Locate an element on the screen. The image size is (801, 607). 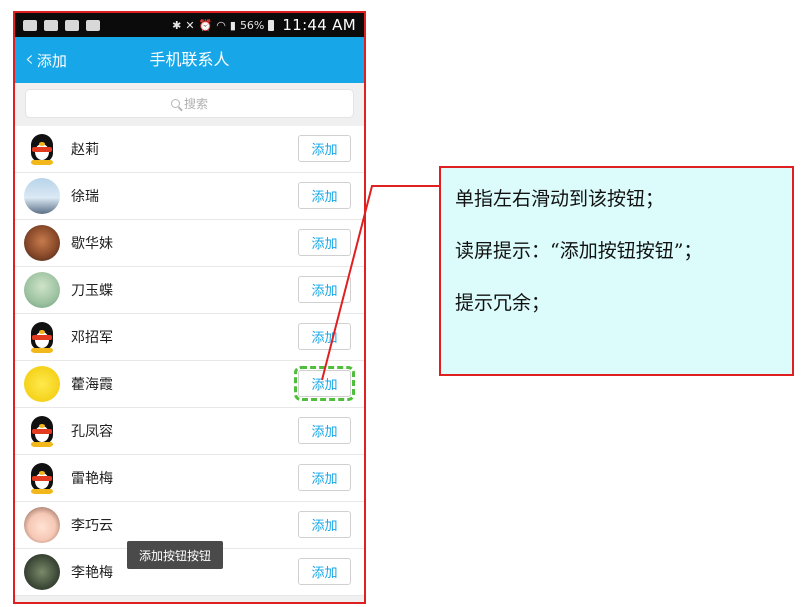
annotation-line: 单指左右滑动到该按钮； is located at coordinates (560, 199).